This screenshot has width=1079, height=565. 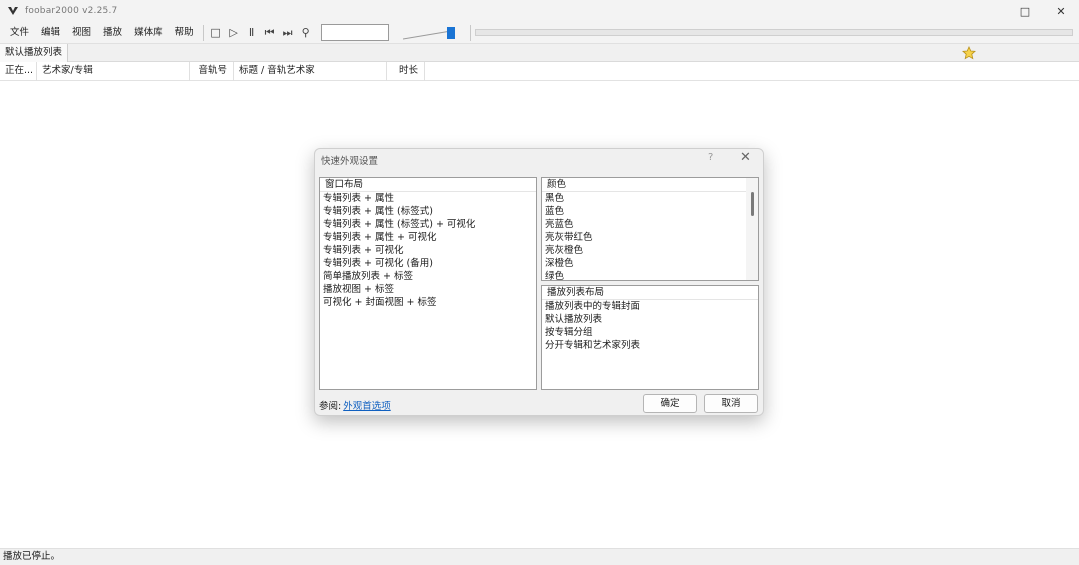 What do you see at coordinates (428, 302) in the screenshot?
I see `list-item: 可视化 + 封面视图 + 标签` at bounding box center [428, 302].